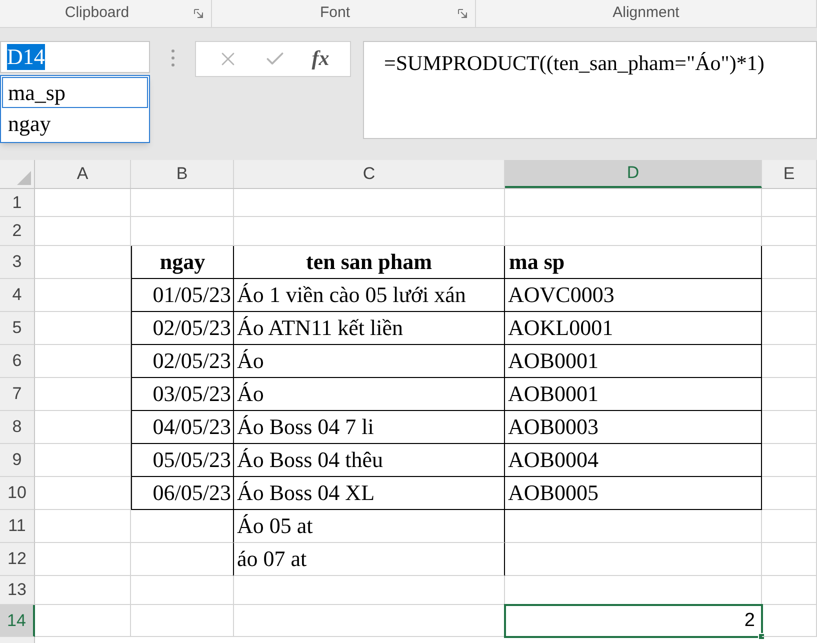  I want to click on table-cell: 05/05/23, so click(182, 460).